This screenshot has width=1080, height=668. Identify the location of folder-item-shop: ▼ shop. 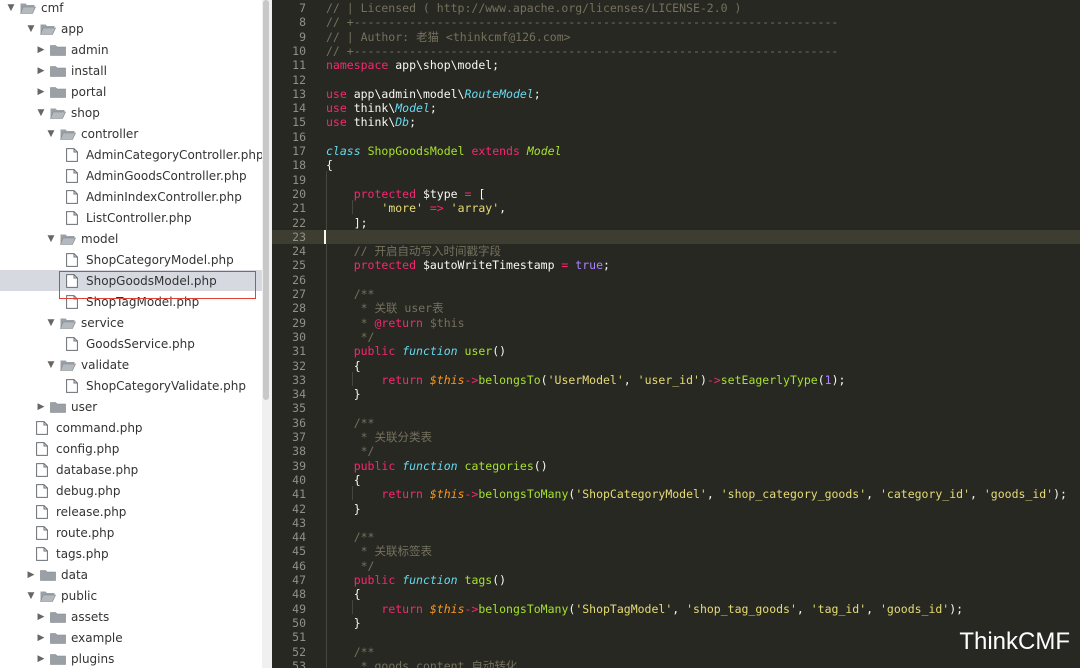
(131, 112).